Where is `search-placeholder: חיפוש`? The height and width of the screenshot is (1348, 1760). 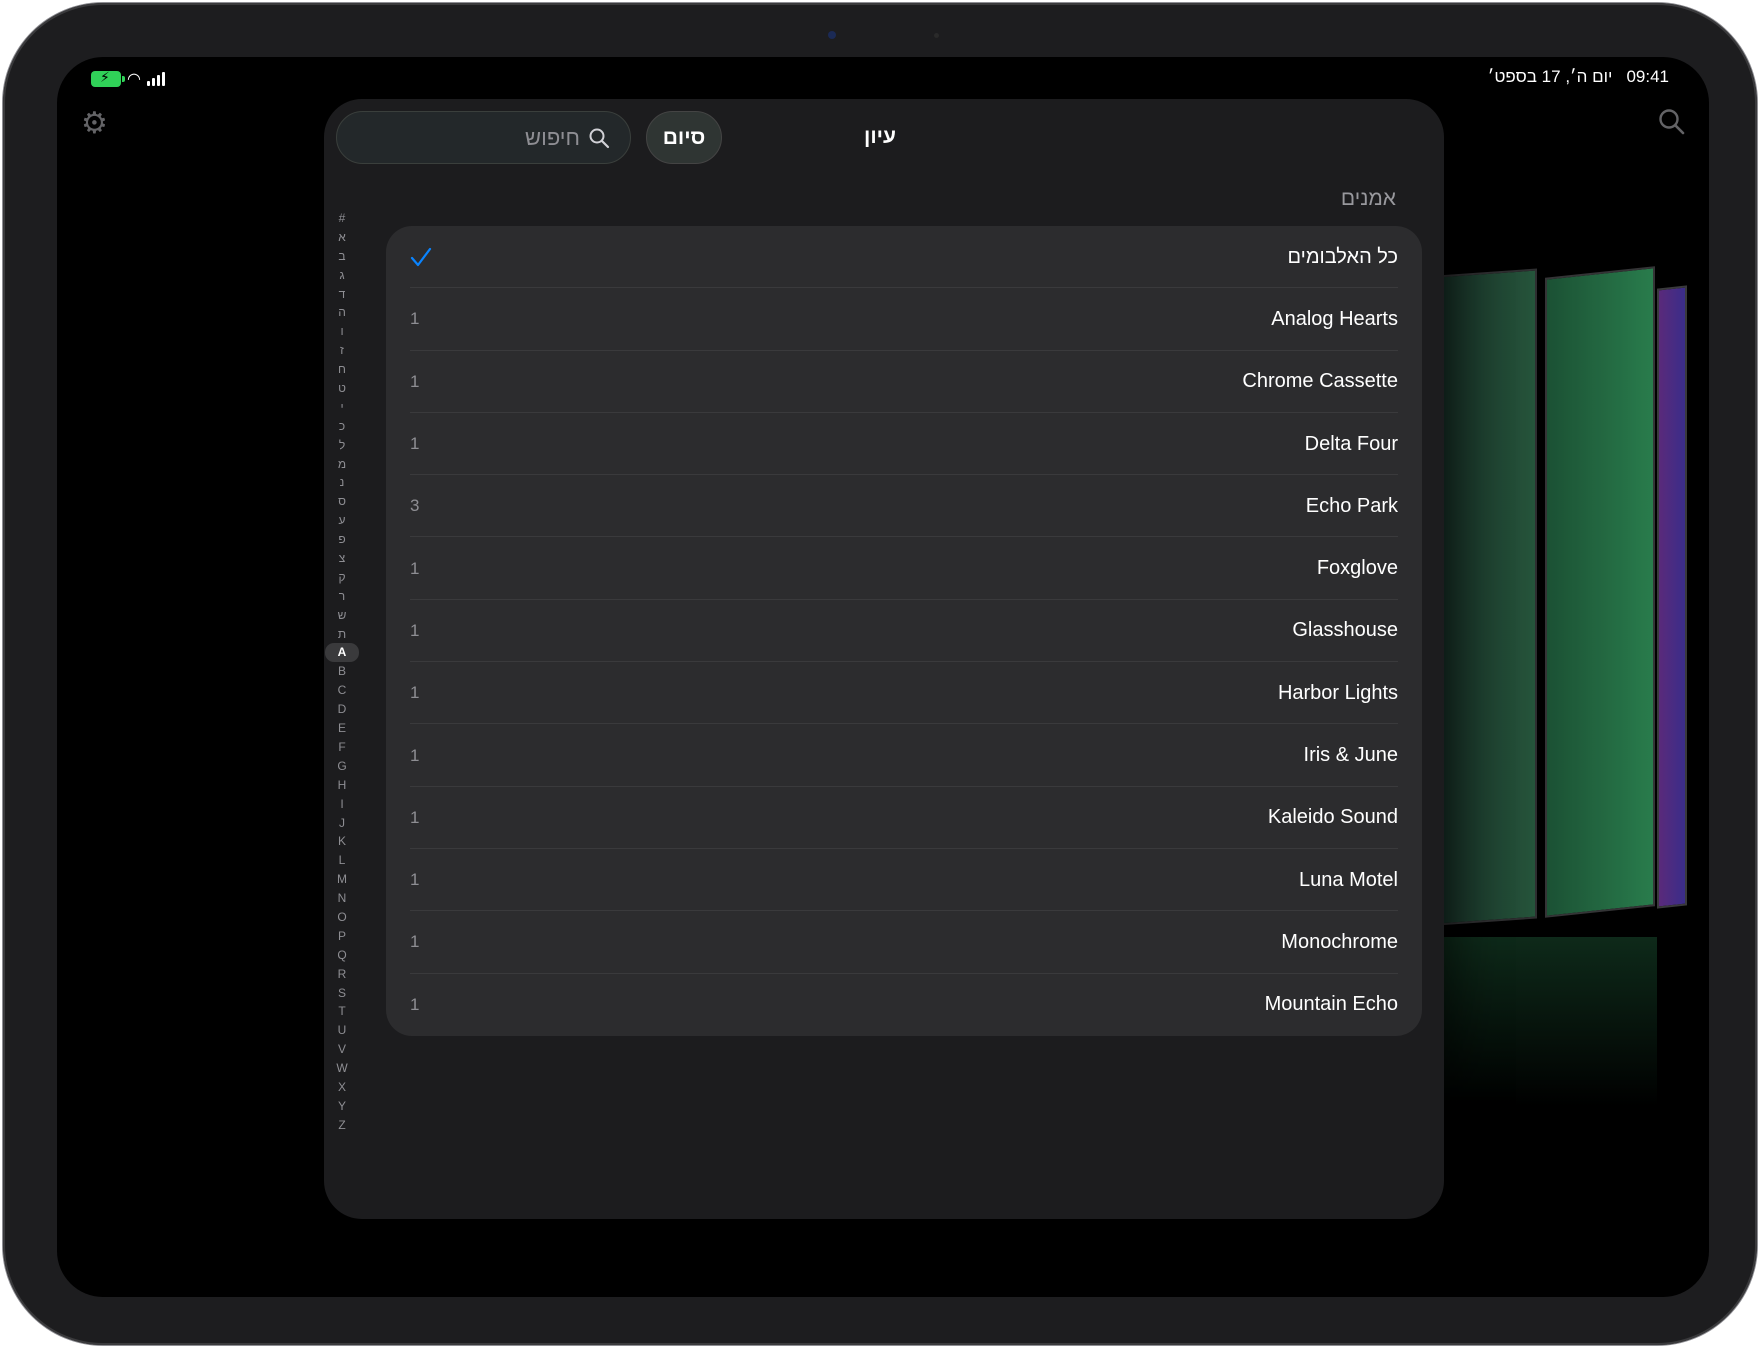
search-placeholder: חיפוש is located at coordinates (552, 137).